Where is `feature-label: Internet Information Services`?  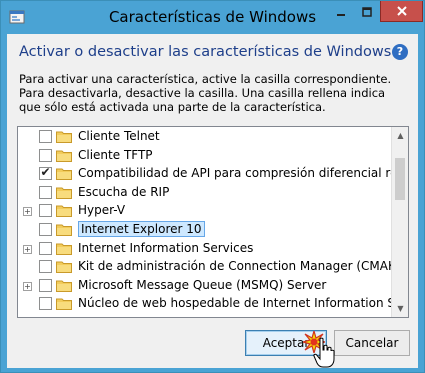
feature-label: Internet Information Services is located at coordinates (166, 247).